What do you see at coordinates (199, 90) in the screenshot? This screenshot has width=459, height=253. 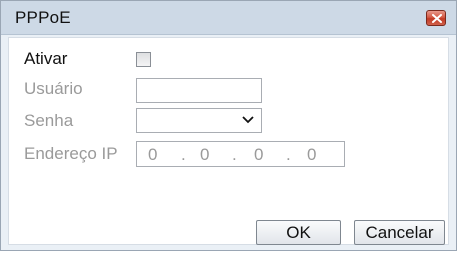 I see `user-input` at bounding box center [199, 90].